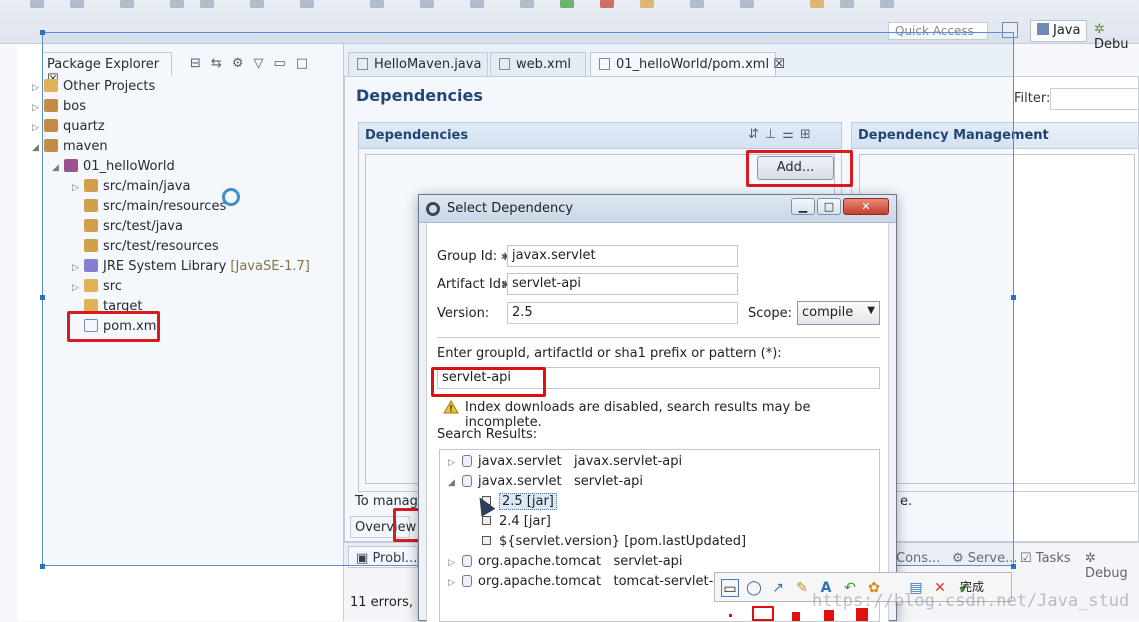 Image resolution: width=1139 pixels, height=622 pixels. Describe the element at coordinates (200, 63) in the screenshot. I see `collapse-all-icon: ⊟` at that location.